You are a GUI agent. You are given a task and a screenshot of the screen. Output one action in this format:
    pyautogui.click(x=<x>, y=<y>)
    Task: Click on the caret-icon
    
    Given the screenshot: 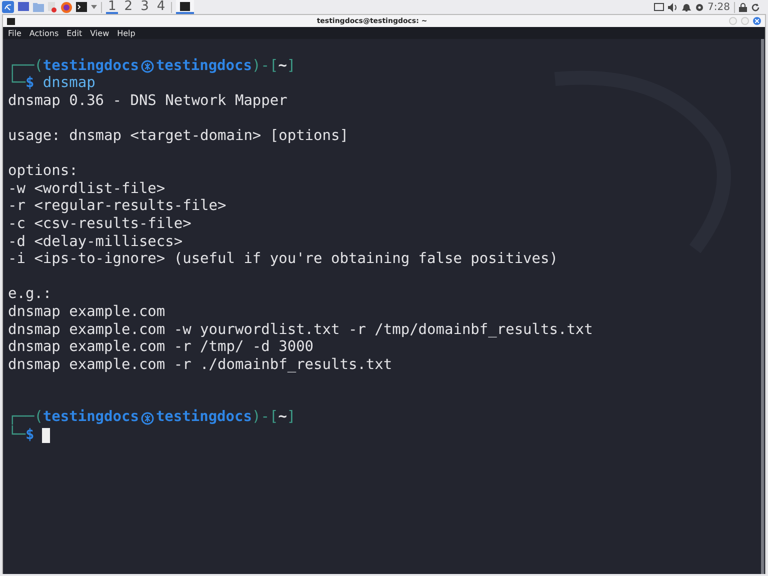 What is the action you would take?
    pyautogui.click(x=94, y=7)
    